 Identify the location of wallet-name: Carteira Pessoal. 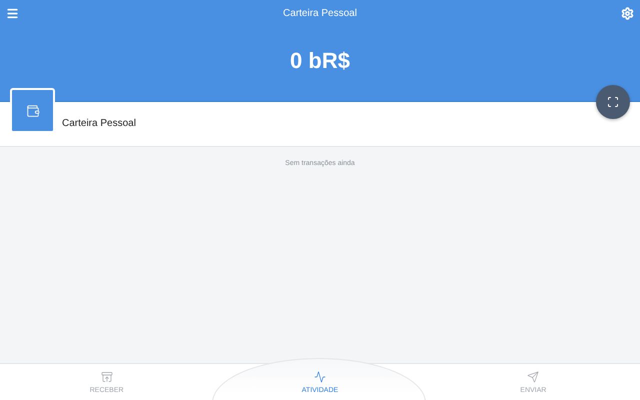
(99, 123).